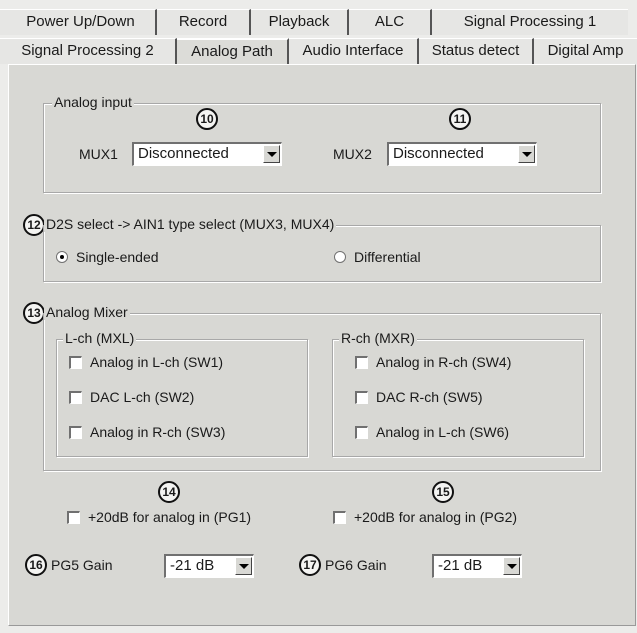  What do you see at coordinates (390, 22) in the screenshot?
I see `tab-alc: ALC` at bounding box center [390, 22].